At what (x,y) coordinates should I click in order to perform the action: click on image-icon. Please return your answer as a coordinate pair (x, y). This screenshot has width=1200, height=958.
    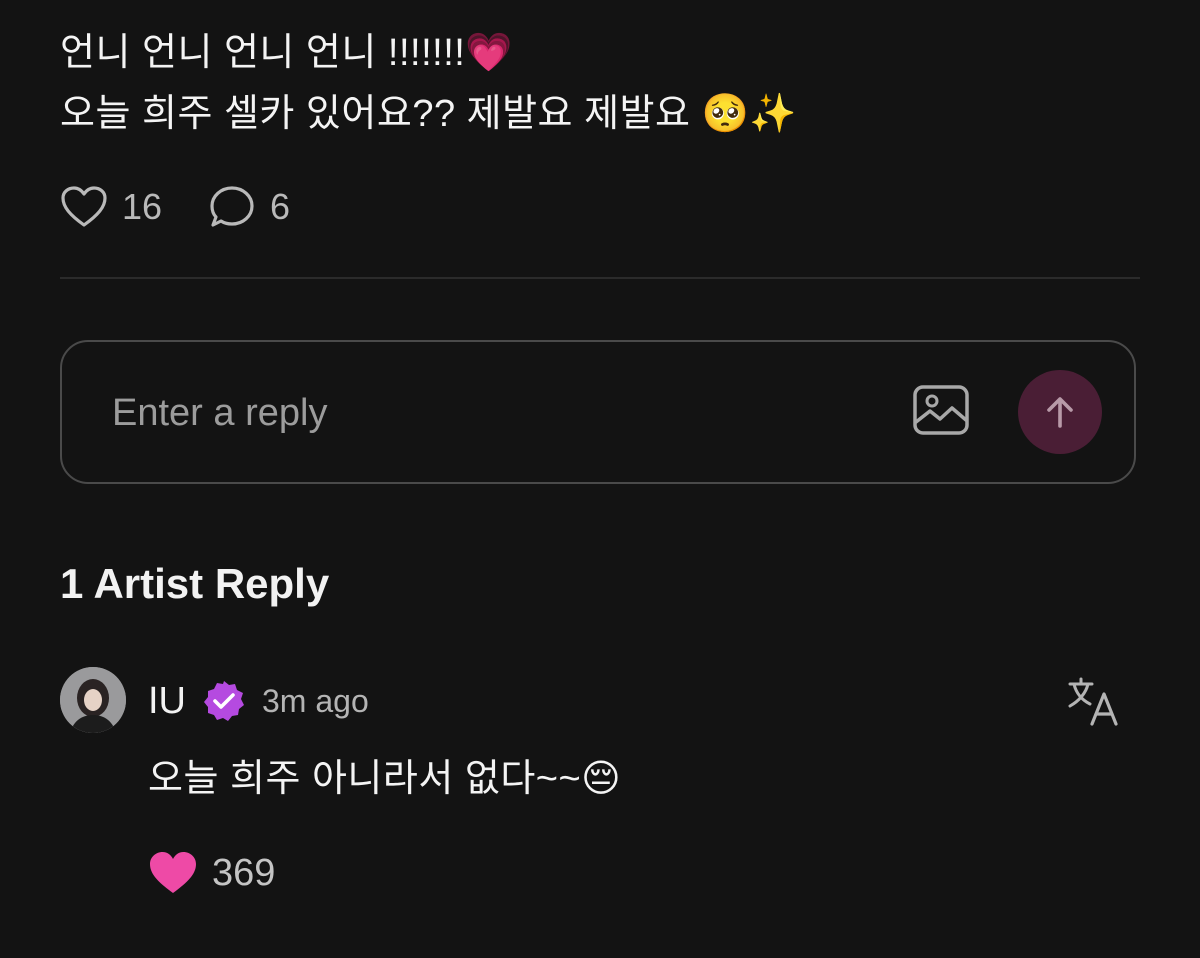
    Looking at the image, I should click on (941, 410).